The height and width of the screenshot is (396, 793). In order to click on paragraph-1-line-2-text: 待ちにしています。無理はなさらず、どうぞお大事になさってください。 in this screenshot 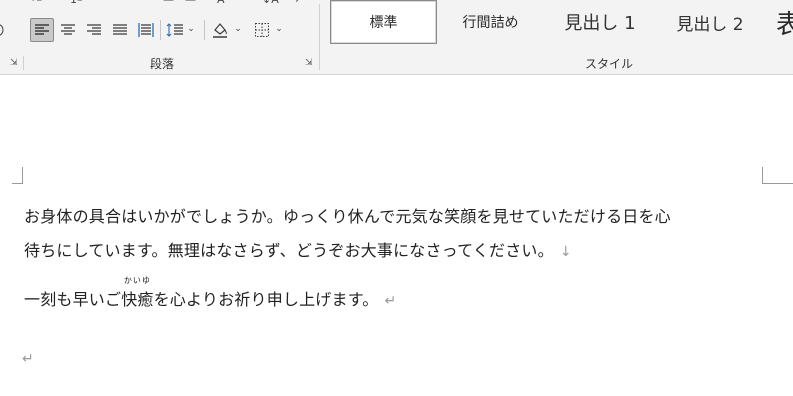, I will do `click(289, 250)`.